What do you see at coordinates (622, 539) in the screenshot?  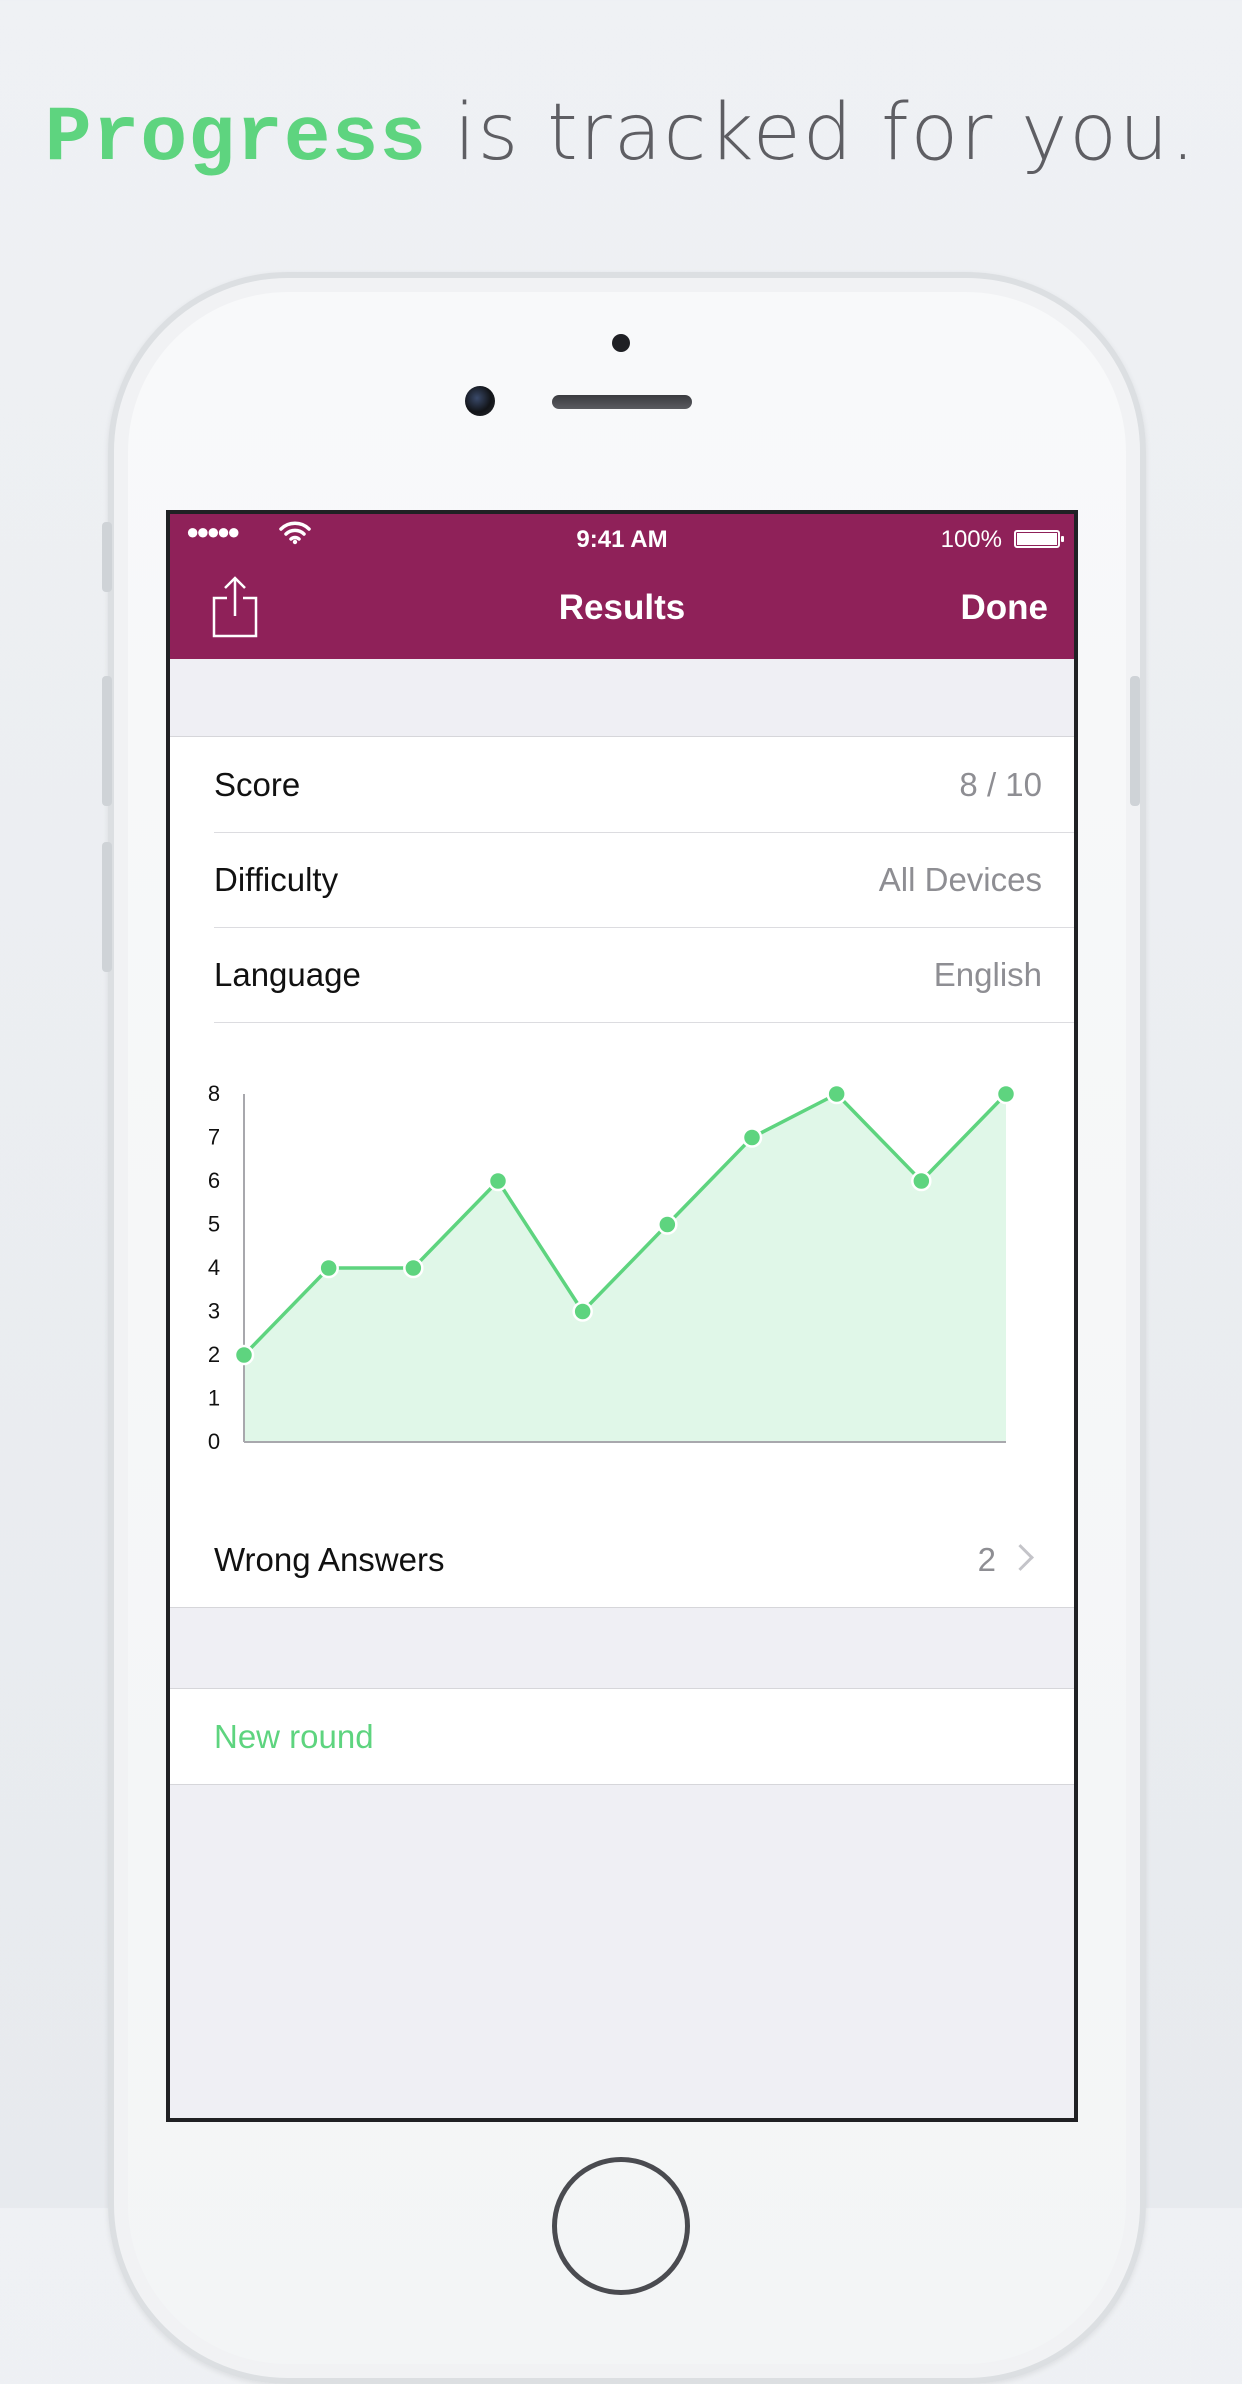 I see `status-time: 9:41 AM` at bounding box center [622, 539].